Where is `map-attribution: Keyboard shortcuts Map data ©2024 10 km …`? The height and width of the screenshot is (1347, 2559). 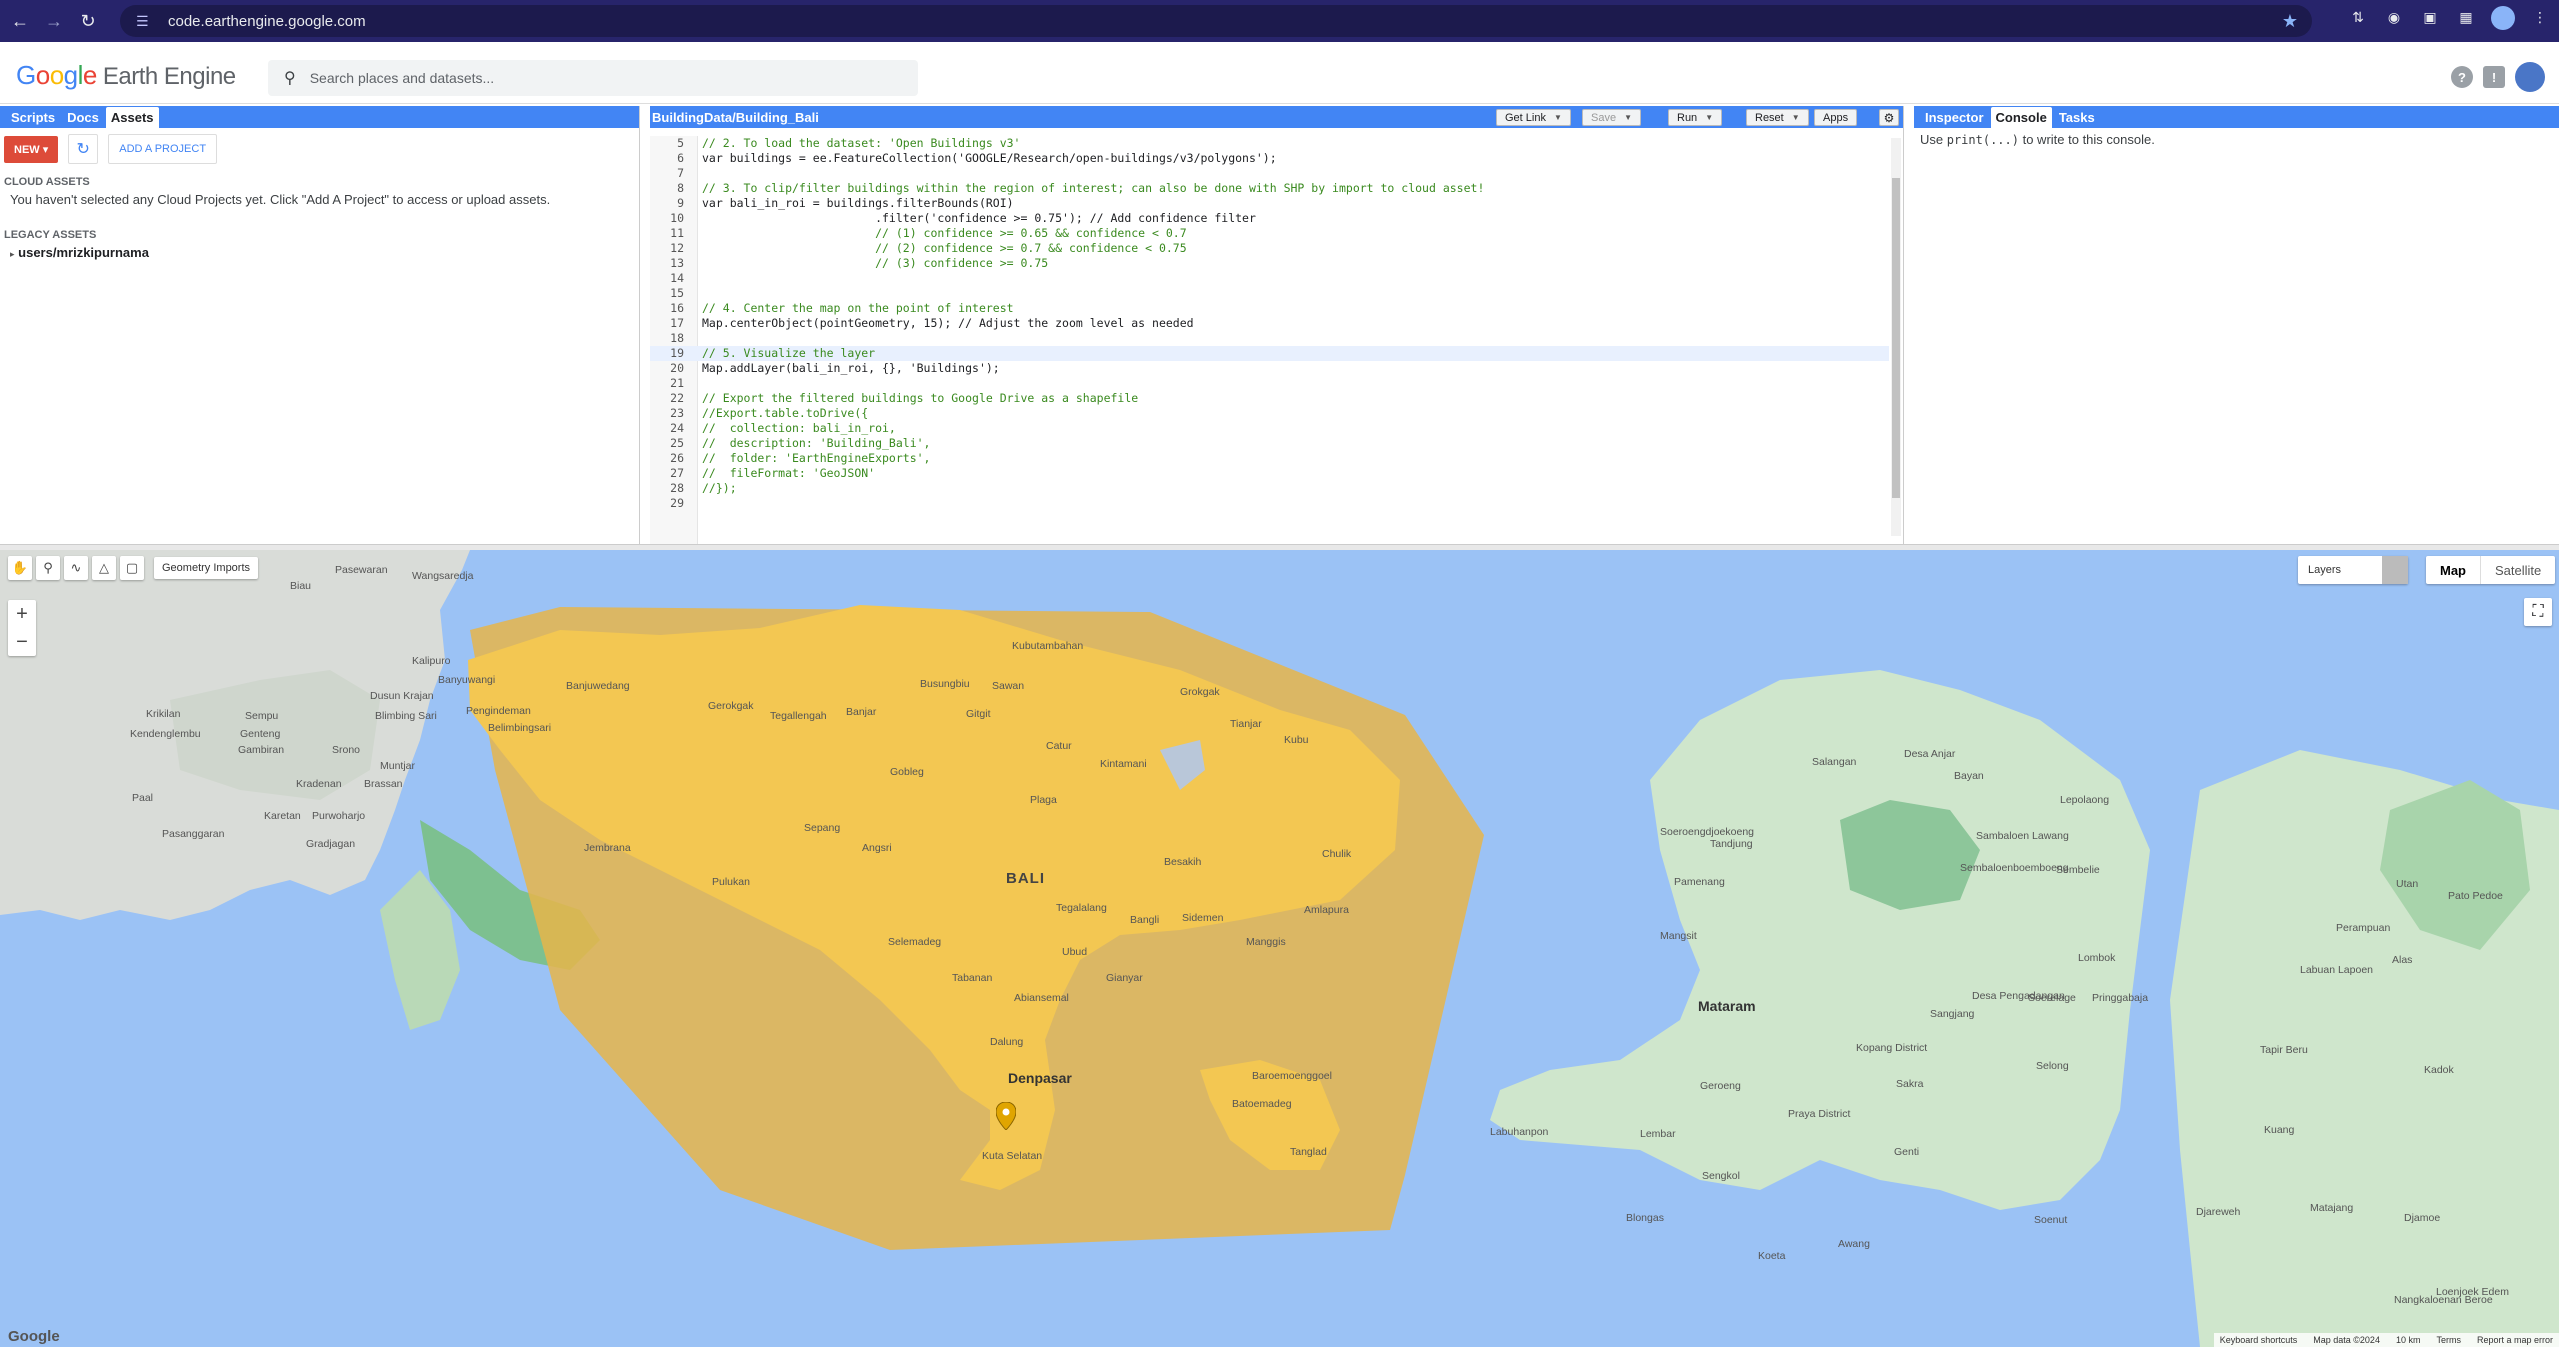
map-attribution: Keyboard shortcuts Map data ©2024 10 km … is located at coordinates (2386, 1340).